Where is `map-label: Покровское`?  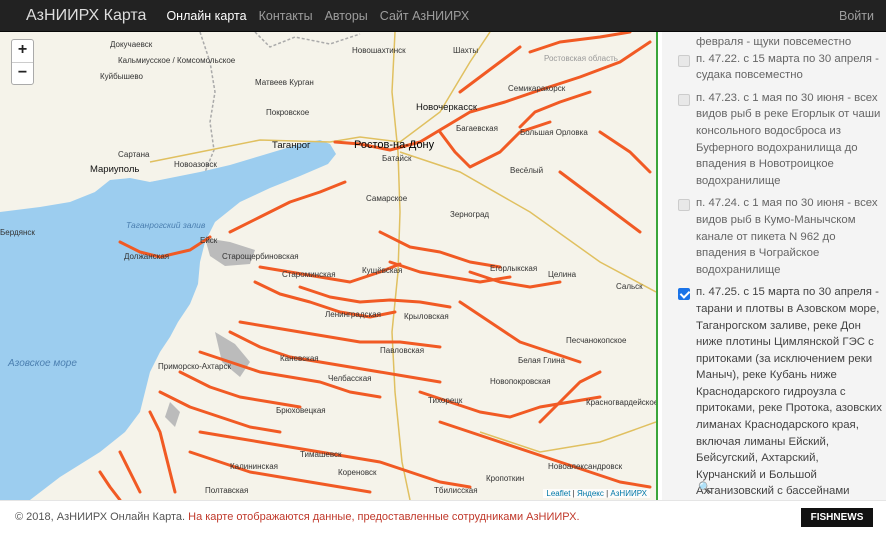
map-label: Покровское is located at coordinates (288, 112).